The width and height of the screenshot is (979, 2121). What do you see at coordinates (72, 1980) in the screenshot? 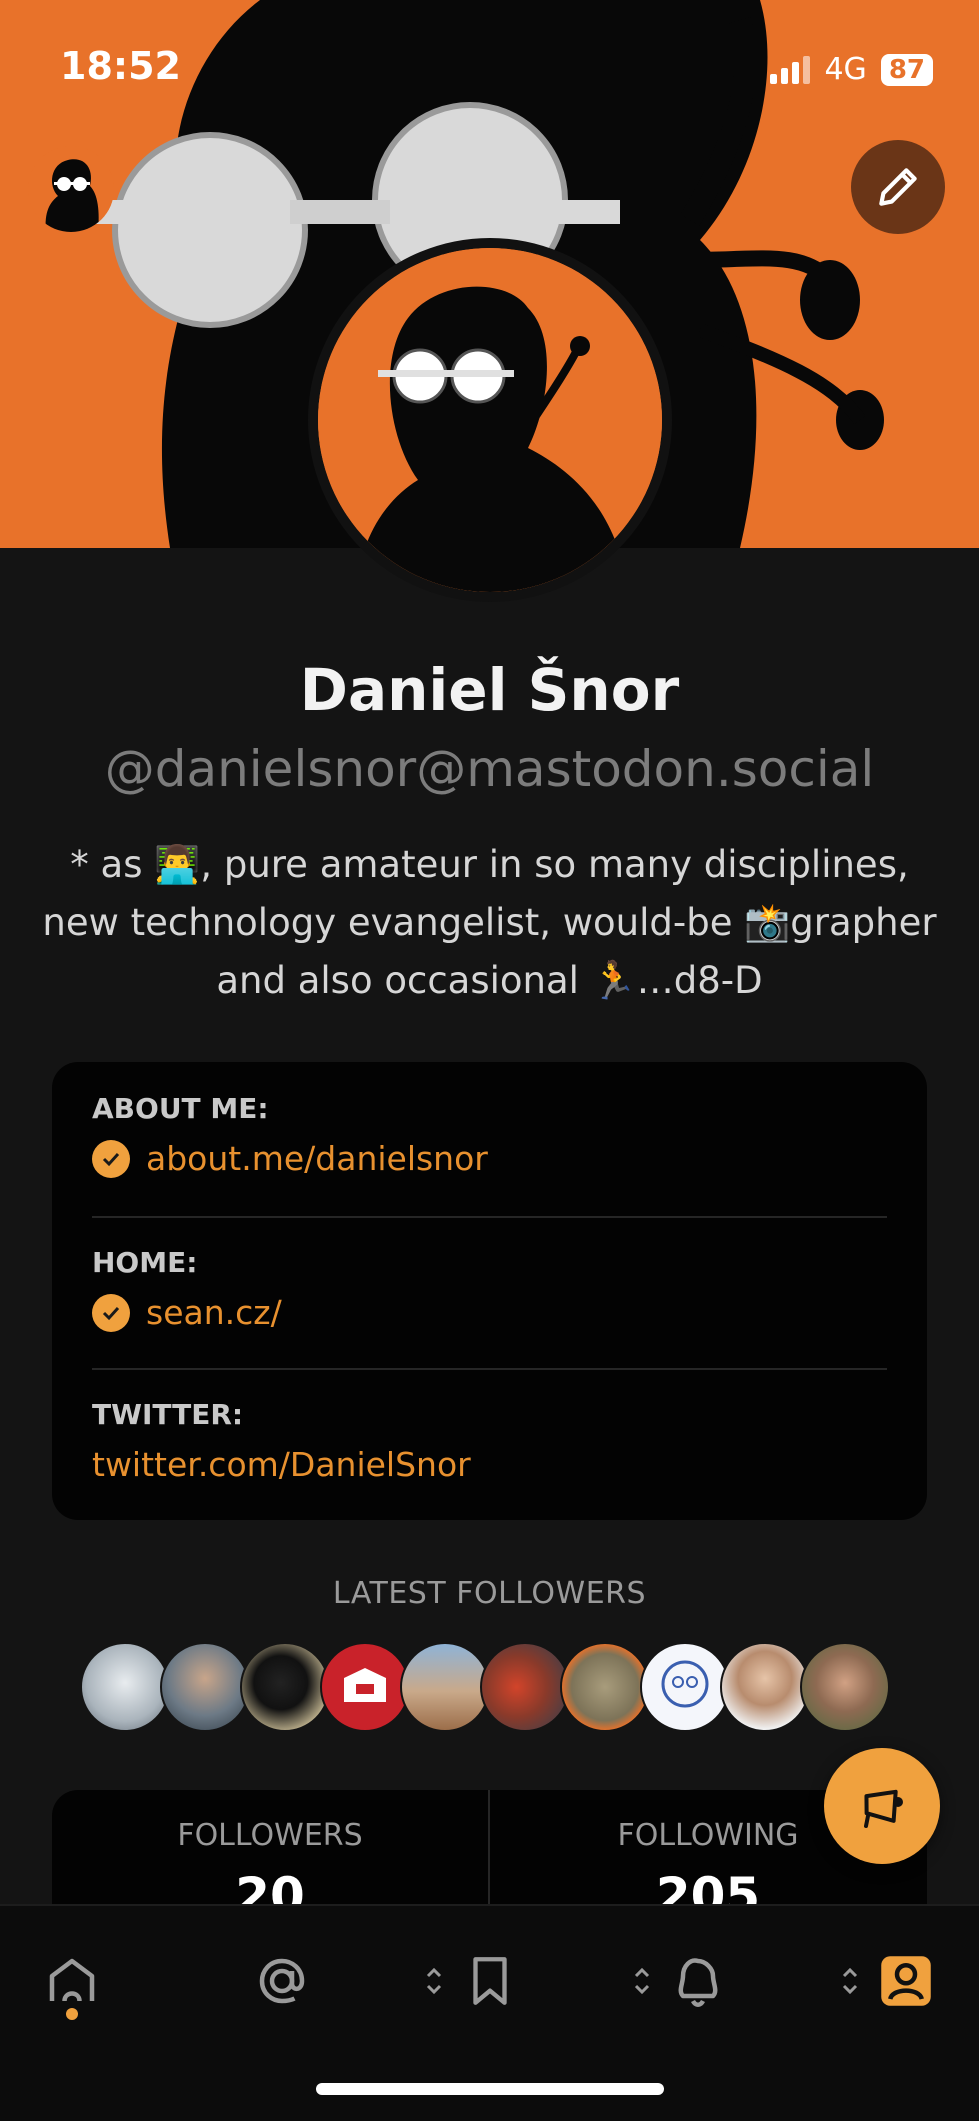
I see `home-icon` at bounding box center [72, 1980].